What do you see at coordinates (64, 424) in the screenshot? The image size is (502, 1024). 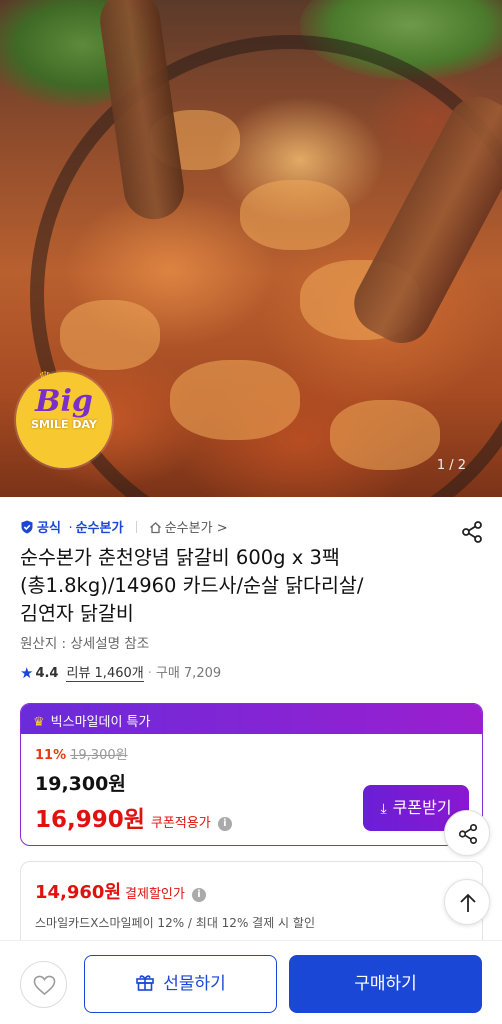 I see `badge-subtitle: SMILE DAY` at bounding box center [64, 424].